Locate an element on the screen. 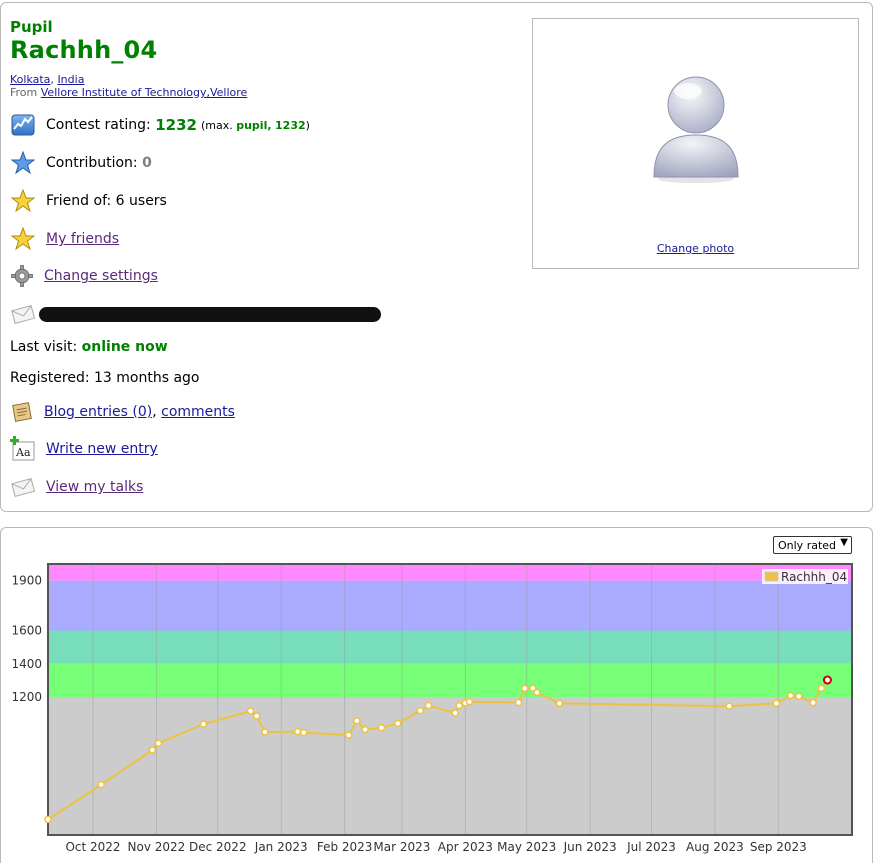 This screenshot has width=880, height=864. last-visit-value: online now is located at coordinates (124, 347).